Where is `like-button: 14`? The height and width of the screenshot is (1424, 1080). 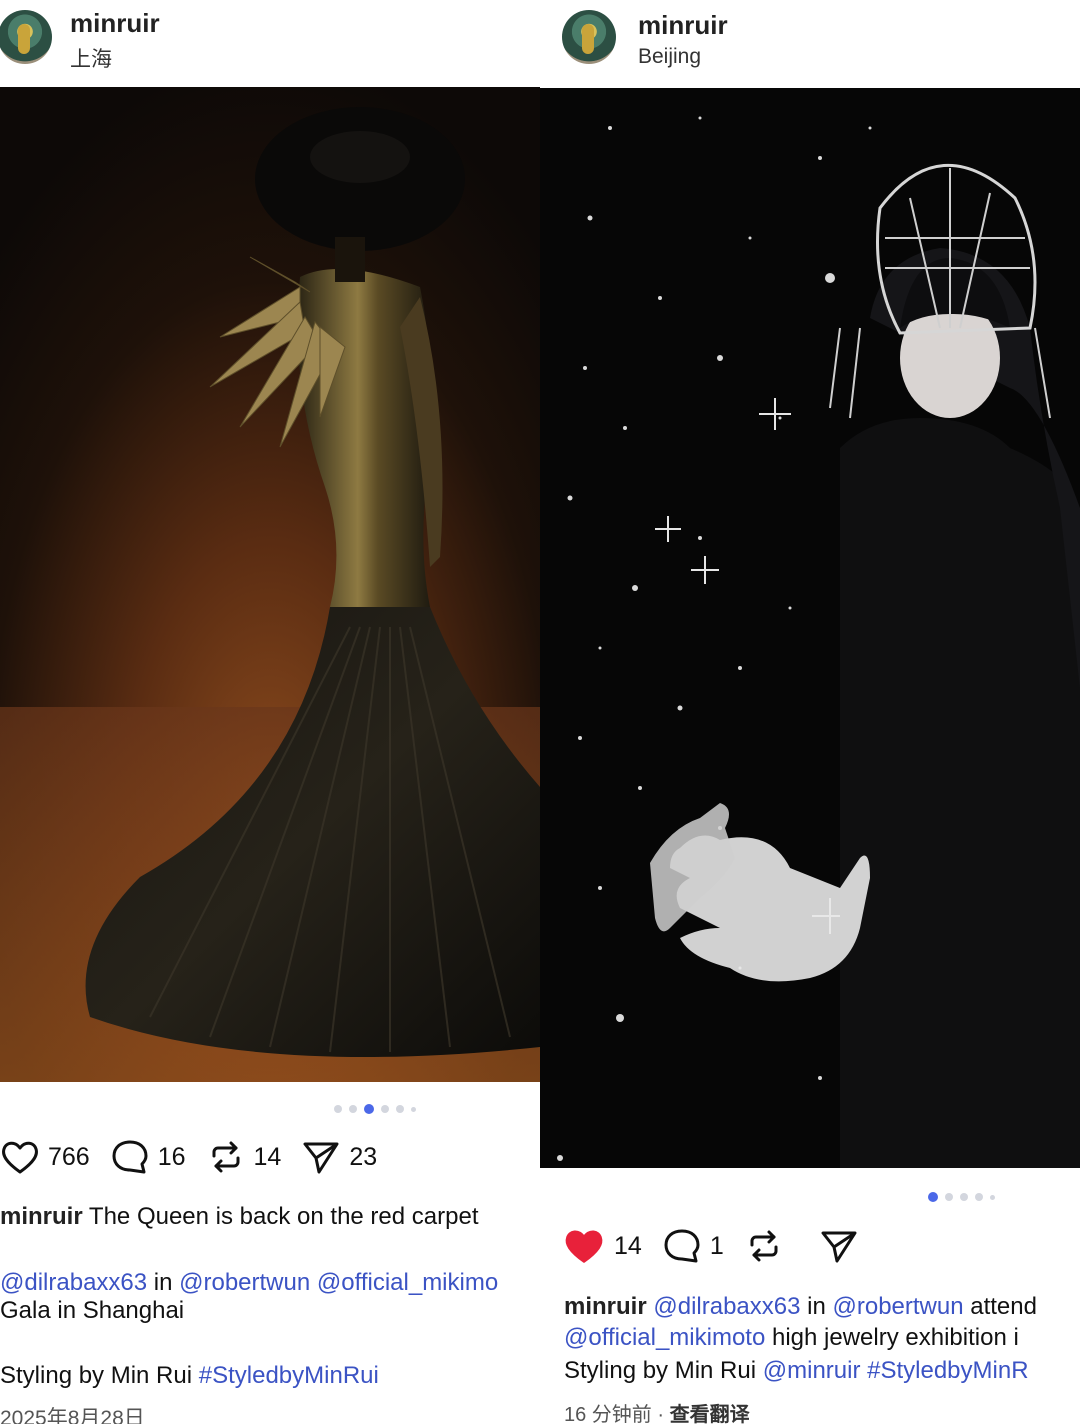 like-button: 14 is located at coordinates (602, 1246).